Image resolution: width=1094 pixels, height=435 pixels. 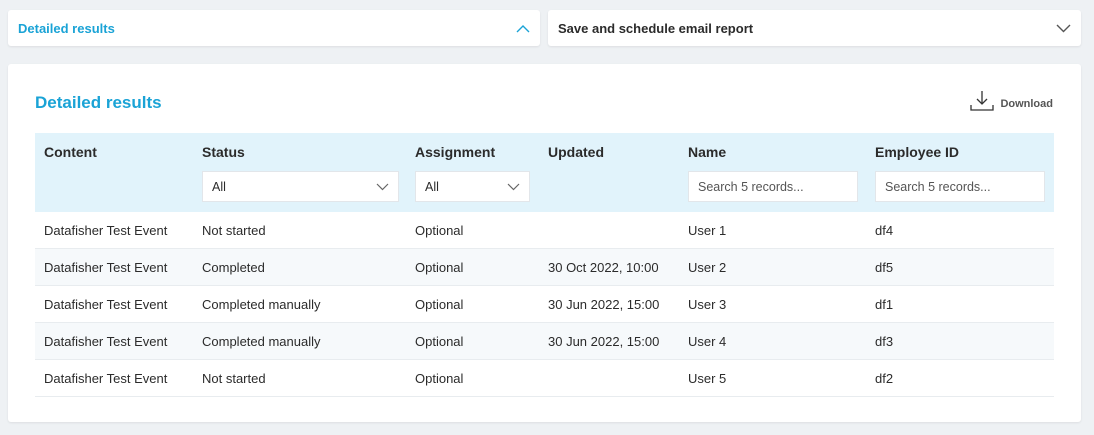 I want to click on column-label: Updated, so click(x=576, y=152).